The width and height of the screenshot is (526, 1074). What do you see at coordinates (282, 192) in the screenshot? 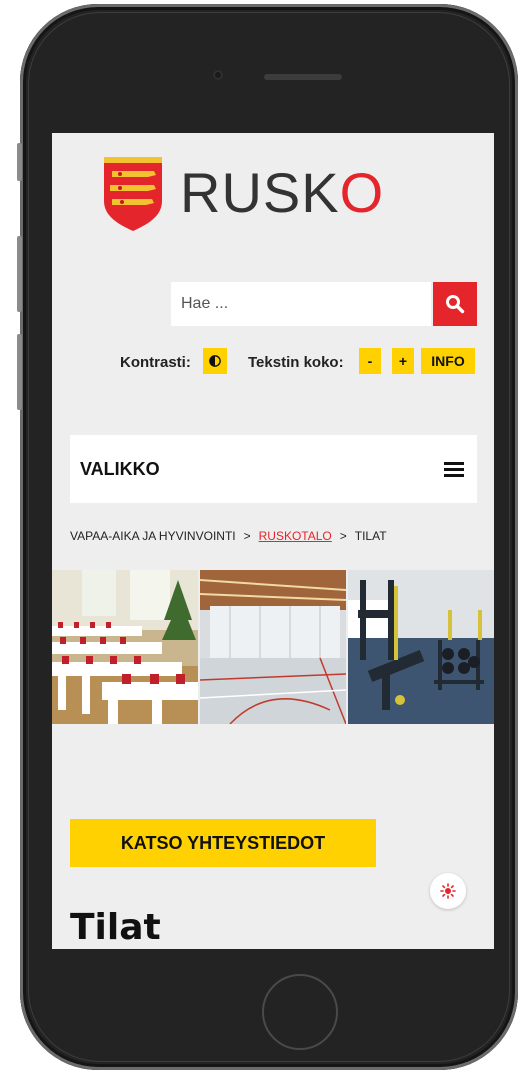
I see `logo-text: RUSKO` at bounding box center [282, 192].